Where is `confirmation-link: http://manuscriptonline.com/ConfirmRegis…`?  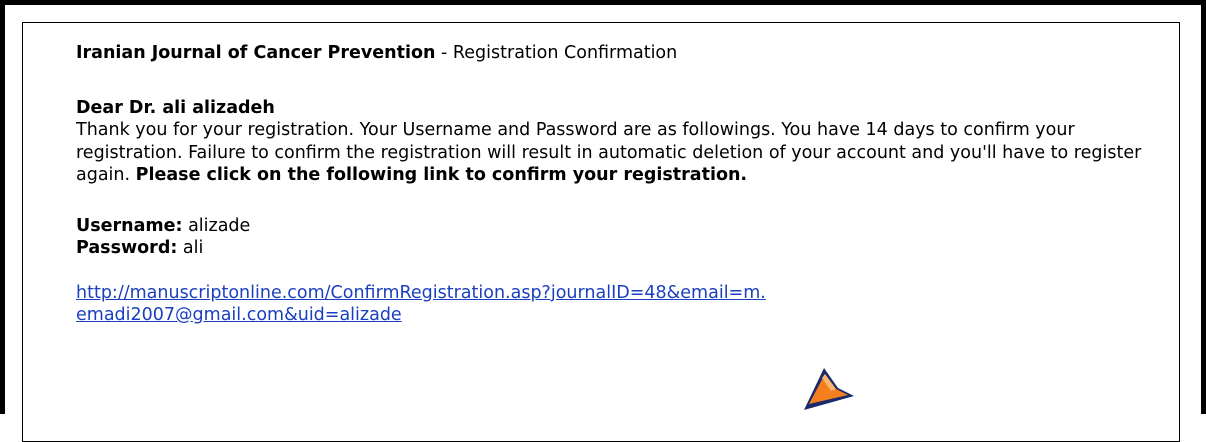
confirmation-link: http://manuscriptonline.com/ConfirmRegis… is located at coordinates (421, 304).